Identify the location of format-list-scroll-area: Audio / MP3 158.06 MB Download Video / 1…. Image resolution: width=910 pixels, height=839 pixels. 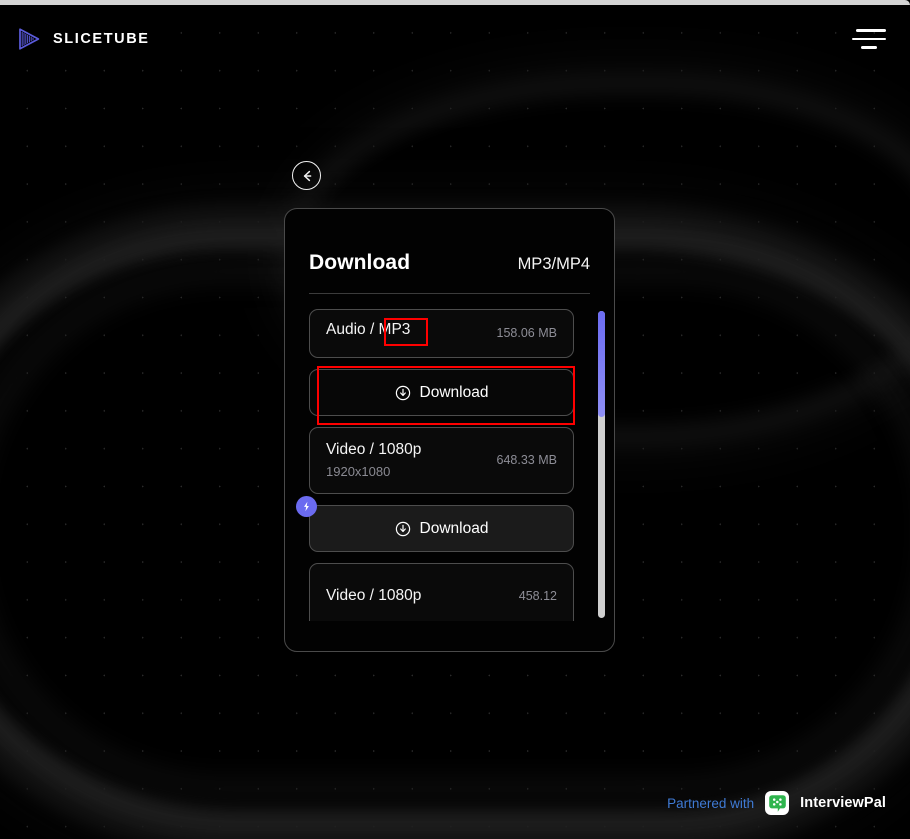
(449, 465).